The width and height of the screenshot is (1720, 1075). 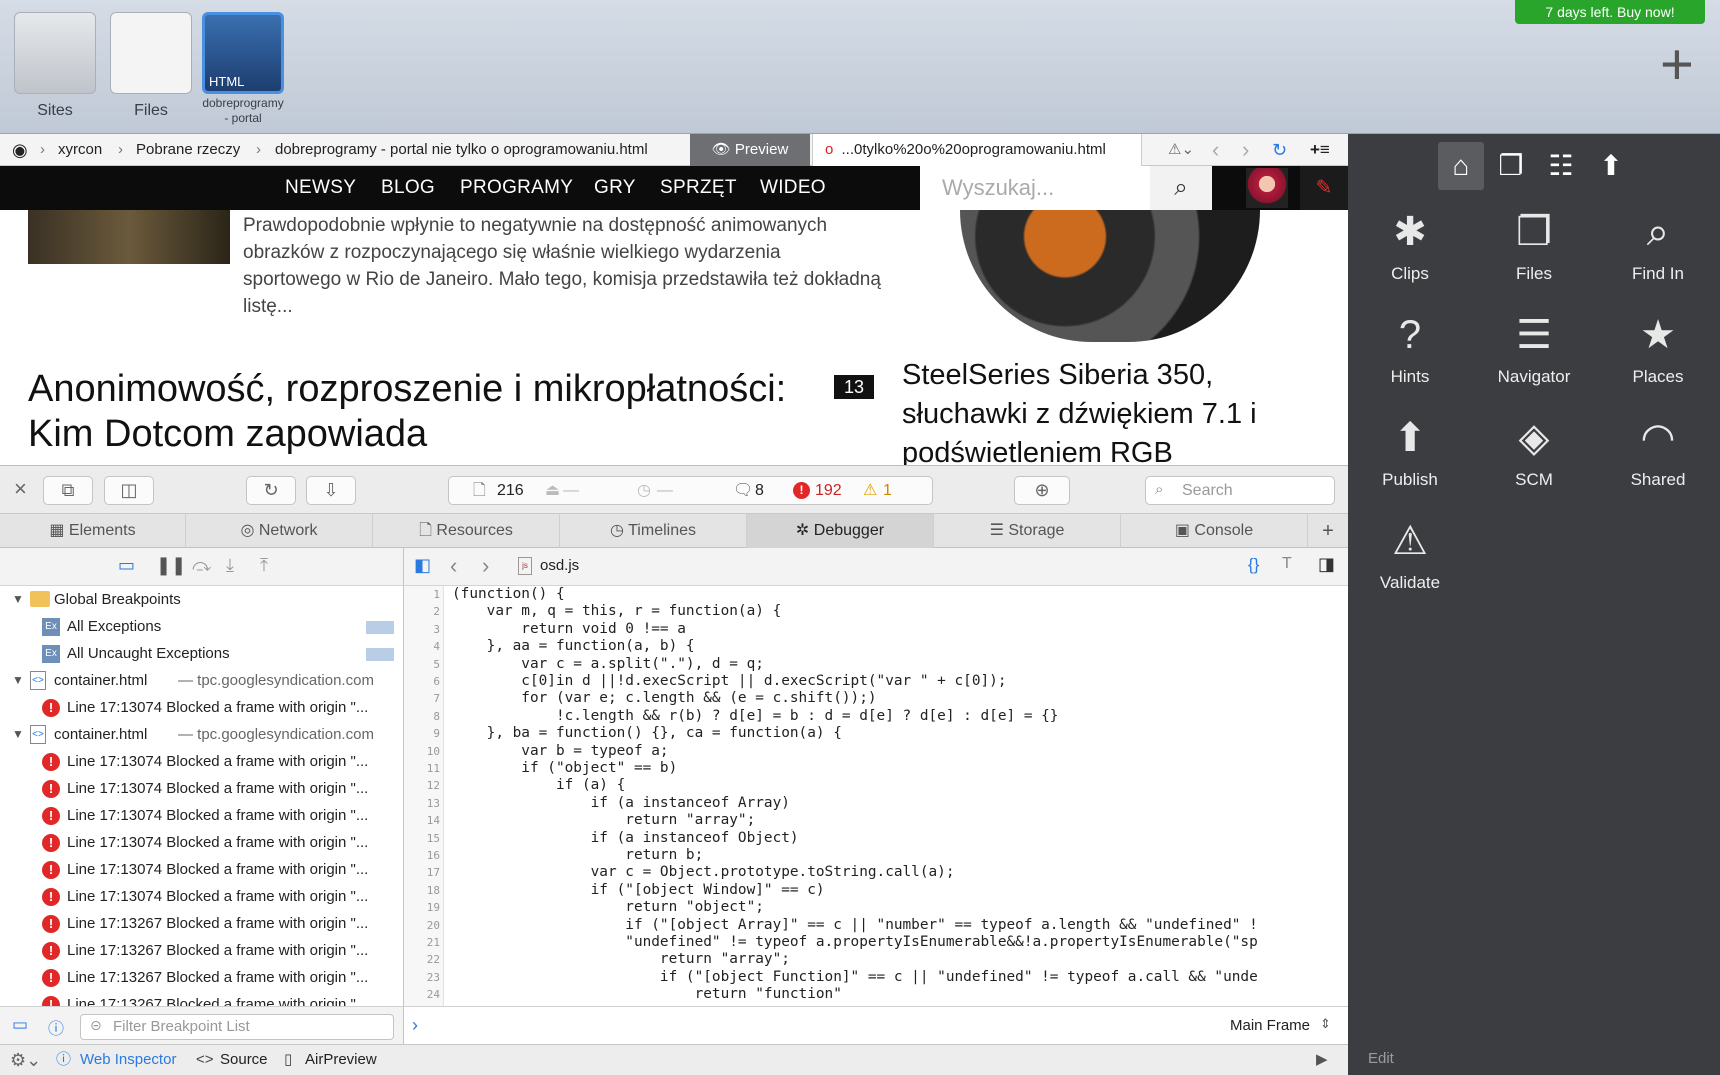 I want to click on add-to-list-icon: +≡, so click(x=1320, y=150).